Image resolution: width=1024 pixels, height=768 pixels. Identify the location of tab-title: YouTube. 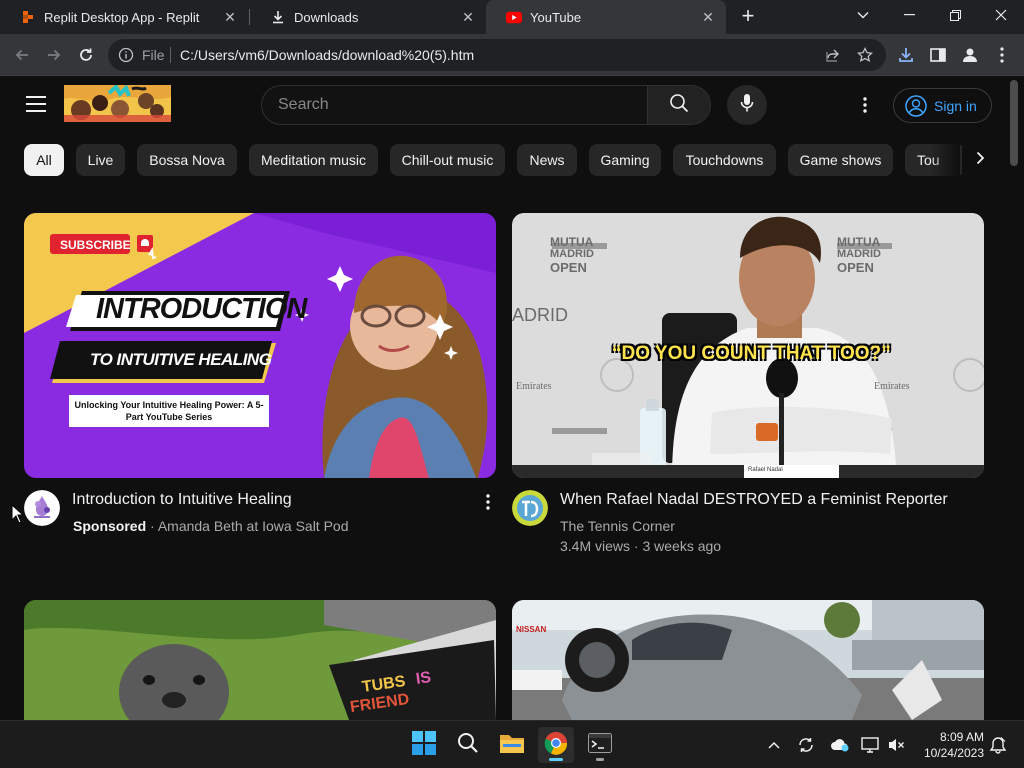
(556, 17).